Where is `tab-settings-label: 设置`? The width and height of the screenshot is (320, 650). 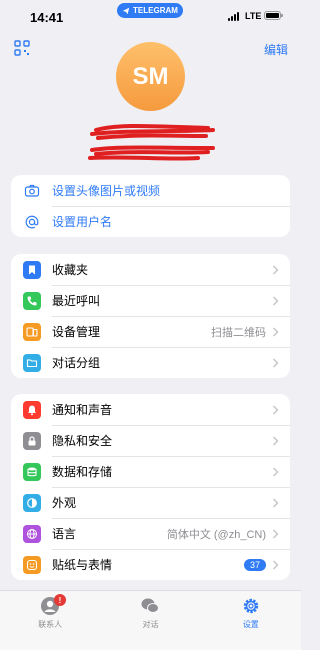
tab-settings-label: 设置 is located at coordinates (250, 624).